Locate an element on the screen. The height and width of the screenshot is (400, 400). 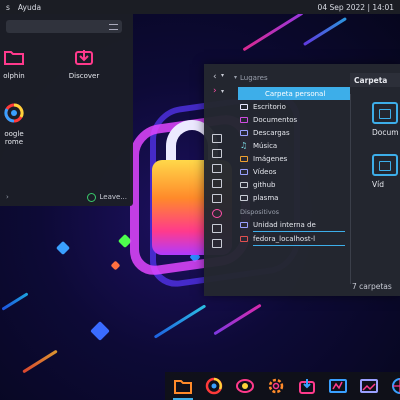
device-label: fedora_localhost-l is located at coordinates (284, 239).